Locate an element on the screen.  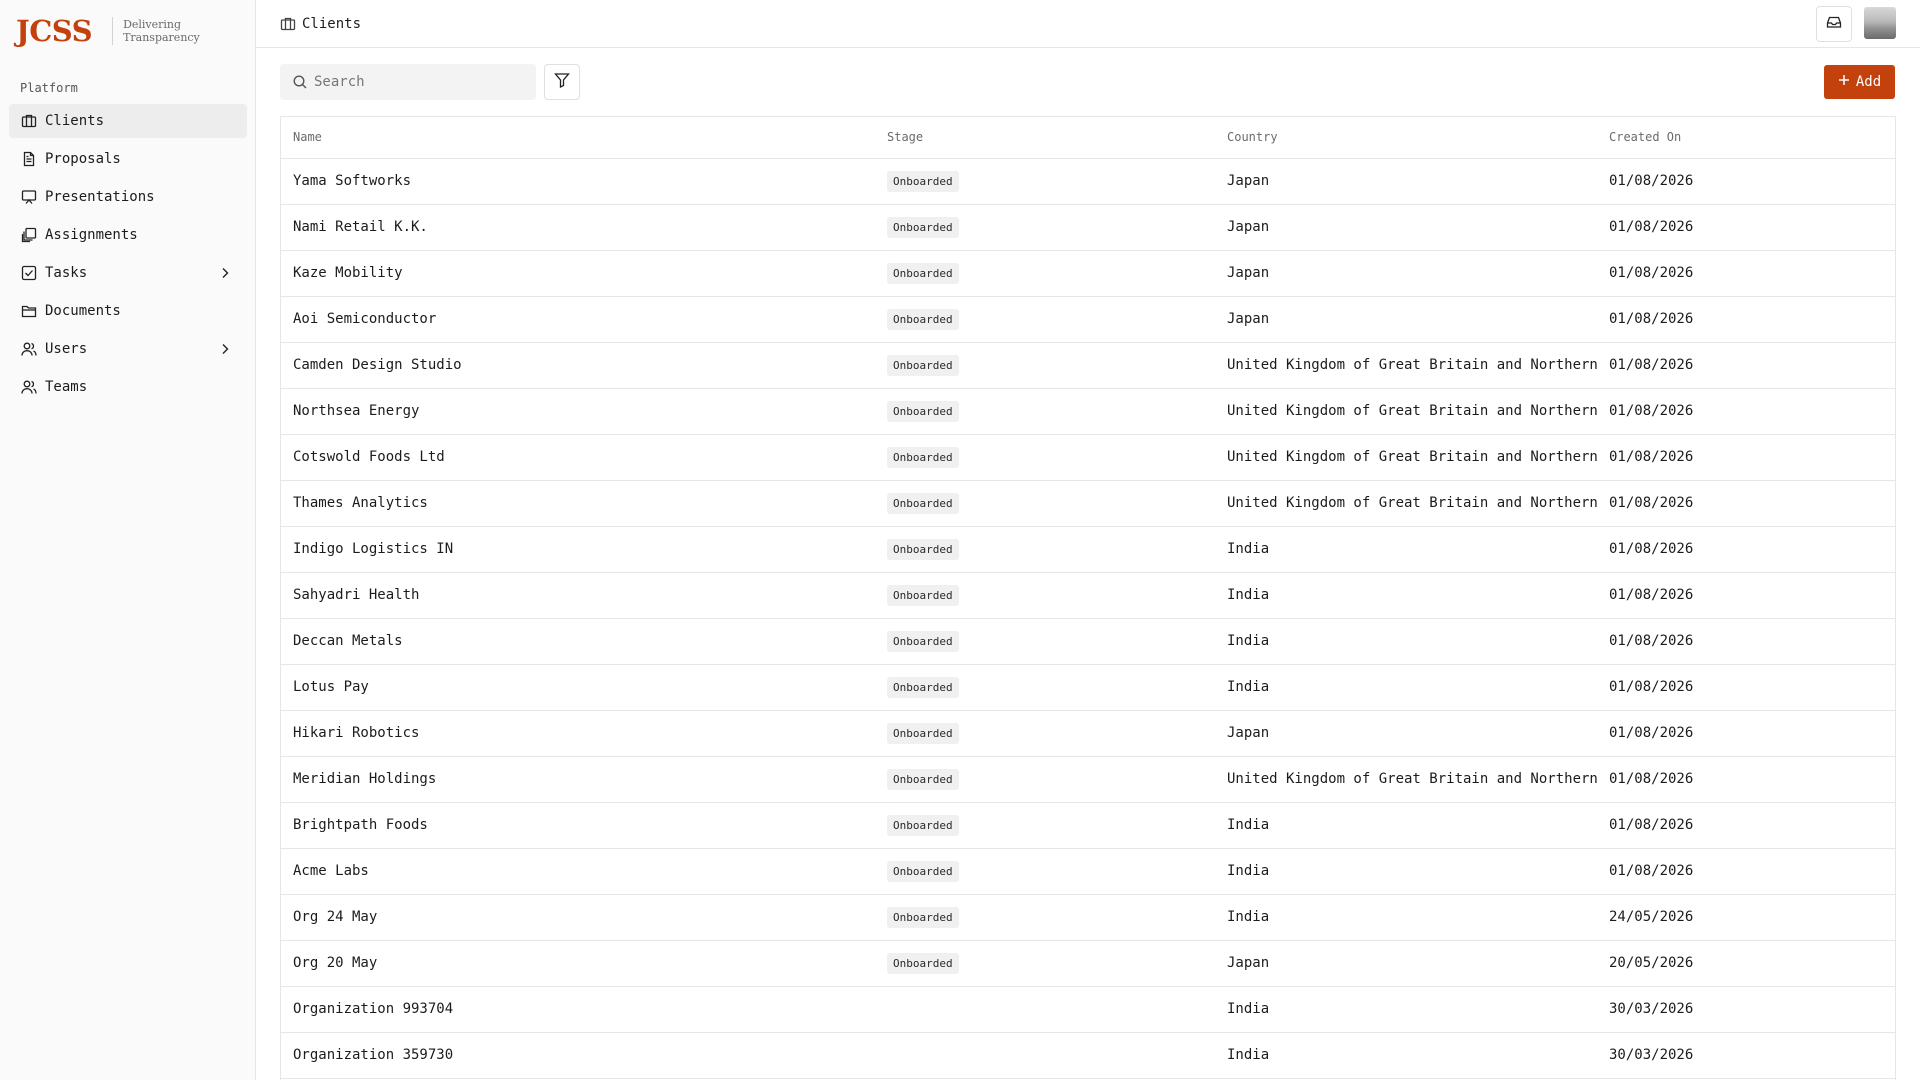
sidebar-item-label: Clients is located at coordinates (75, 121).